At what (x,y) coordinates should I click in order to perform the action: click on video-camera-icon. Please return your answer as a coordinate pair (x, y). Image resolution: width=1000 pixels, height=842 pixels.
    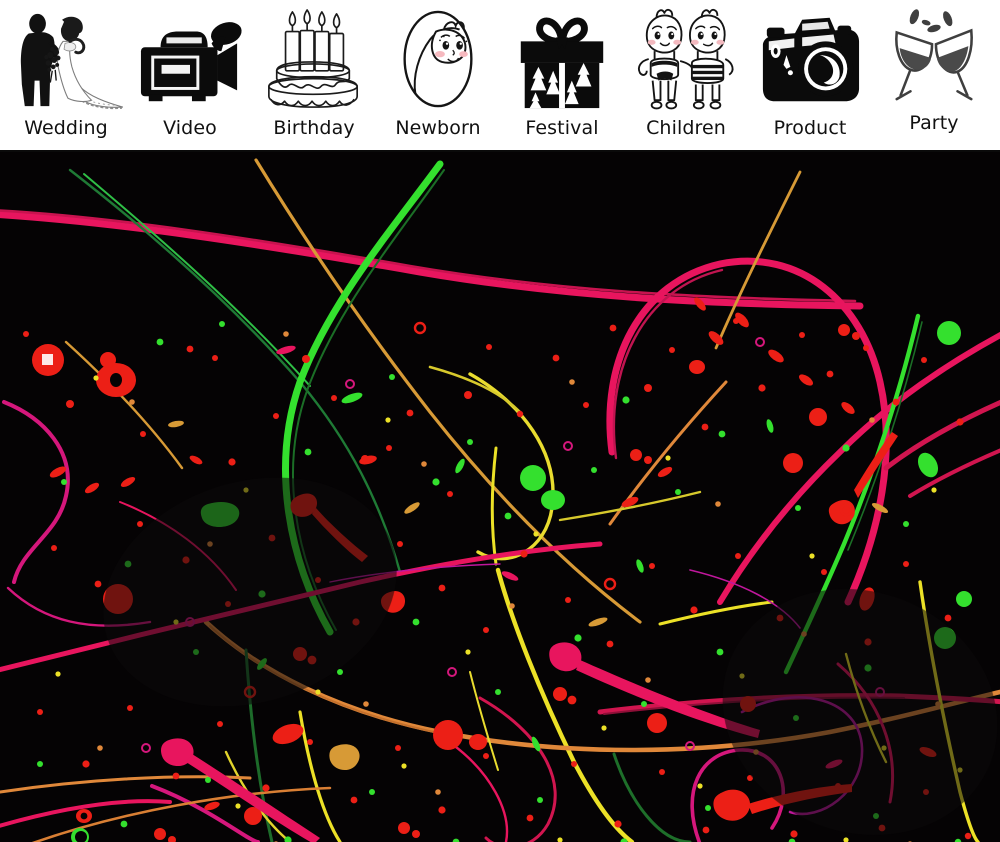
    Looking at the image, I should click on (190, 59).